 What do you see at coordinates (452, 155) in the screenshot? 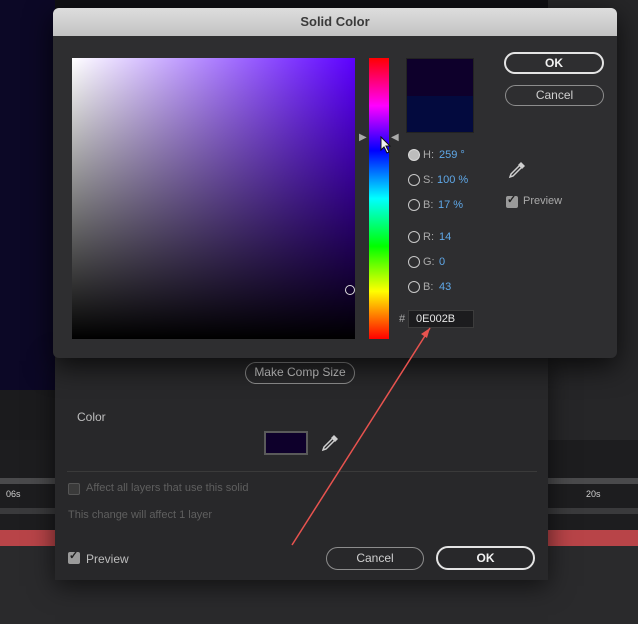
I see `hue-value: 259 °` at bounding box center [452, 155].